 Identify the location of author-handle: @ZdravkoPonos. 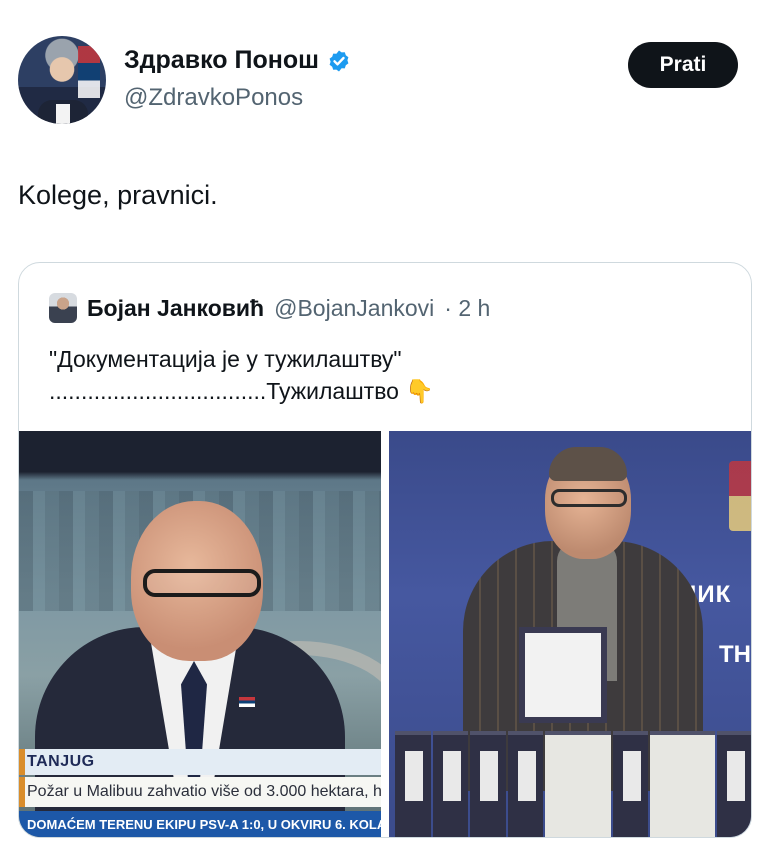
(213, 98).